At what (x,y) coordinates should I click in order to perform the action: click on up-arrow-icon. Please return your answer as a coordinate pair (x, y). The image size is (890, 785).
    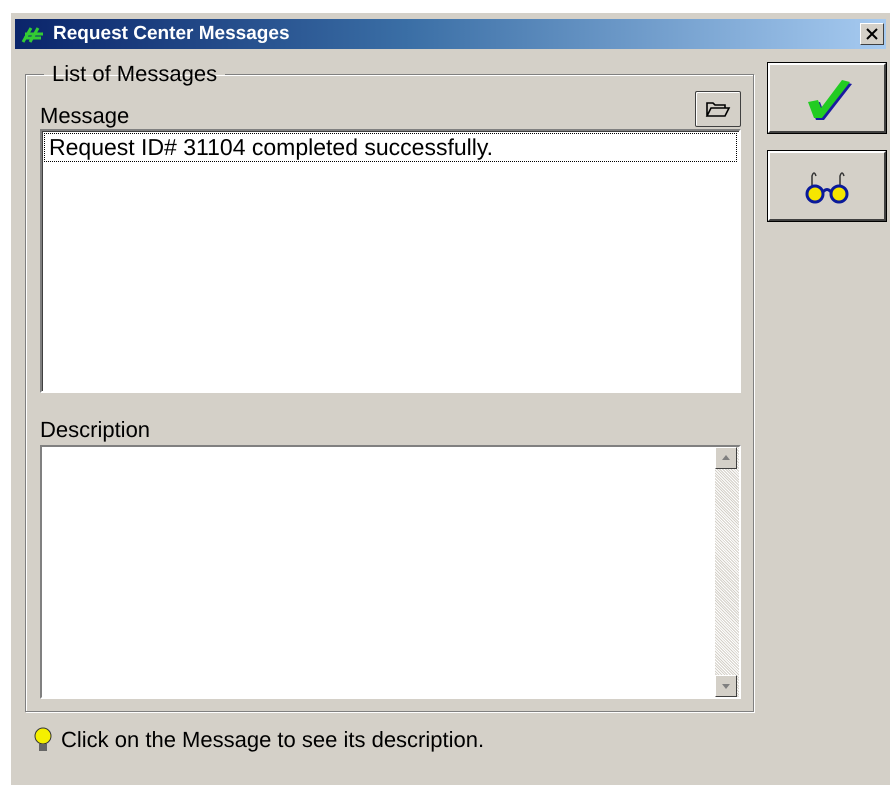
    Looking at the image, I should click on (726, 457).